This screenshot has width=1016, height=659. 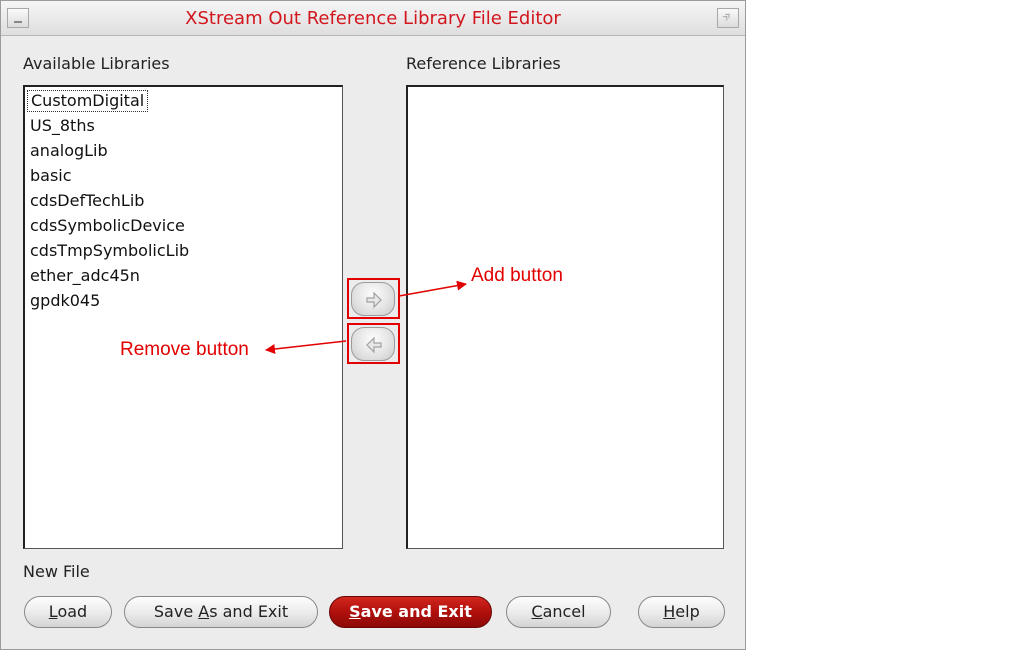 I want to click on library-list-item: gpdk045, so click(x=65, y=301).